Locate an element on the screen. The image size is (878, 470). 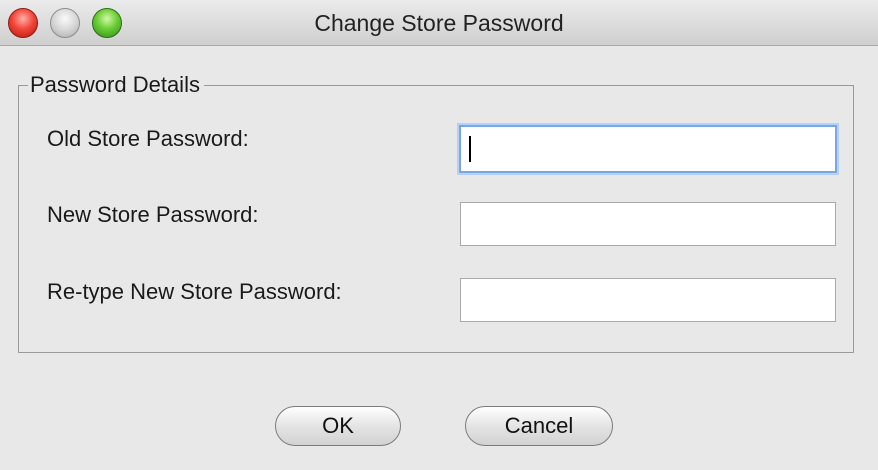
group-legend: Password Details is located at coordinates (116, 85).